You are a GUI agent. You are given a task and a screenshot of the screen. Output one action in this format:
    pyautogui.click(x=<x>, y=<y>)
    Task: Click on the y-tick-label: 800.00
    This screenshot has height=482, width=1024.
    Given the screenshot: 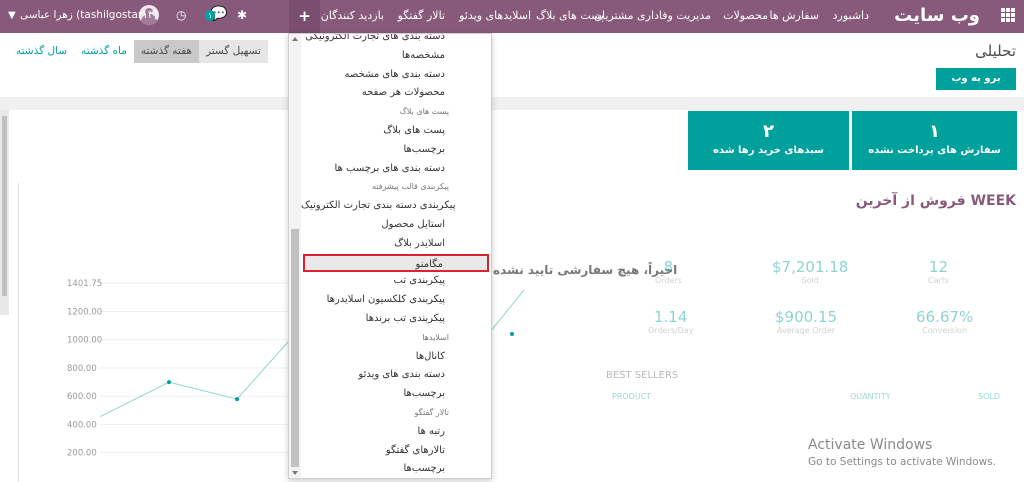 What is the action you would take?
    pyautogui.click(x=82, y=369)
    